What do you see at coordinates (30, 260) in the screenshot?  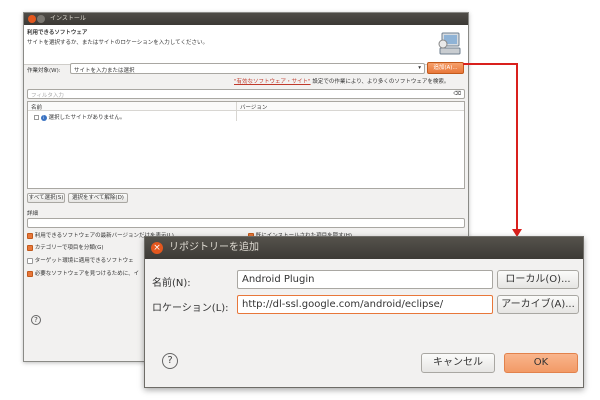 I see `checkbox-unchecked` at bounding box center [30, 260].